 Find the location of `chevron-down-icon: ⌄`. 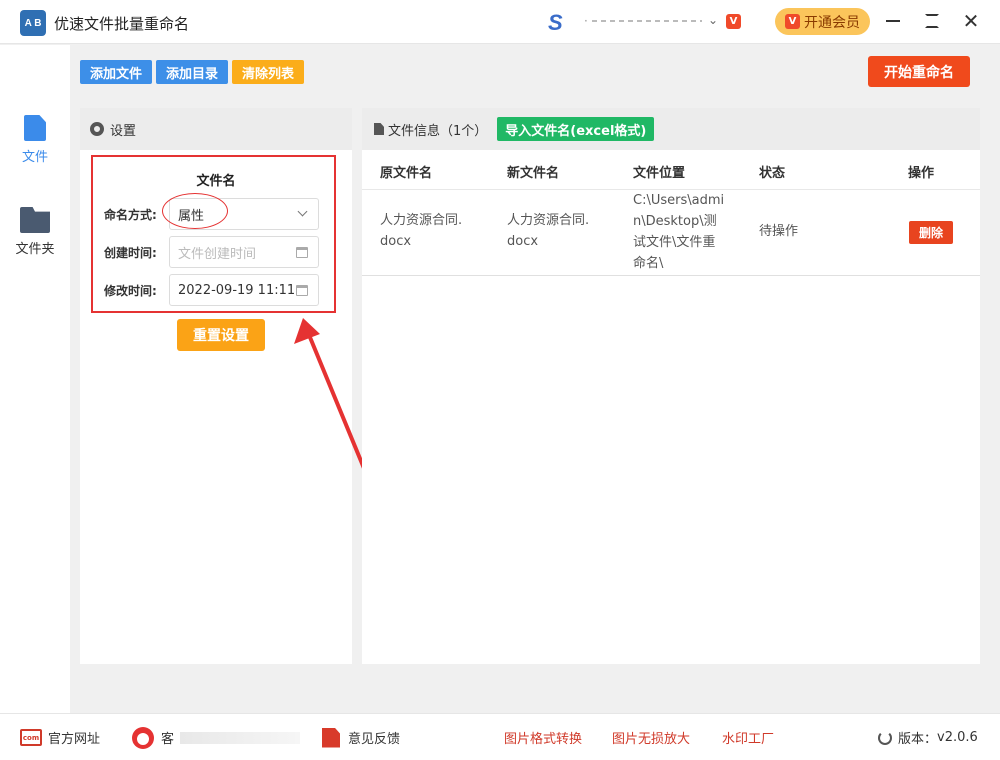

chevron-down-icon: ⌄ is located at coordinates (713, 20).